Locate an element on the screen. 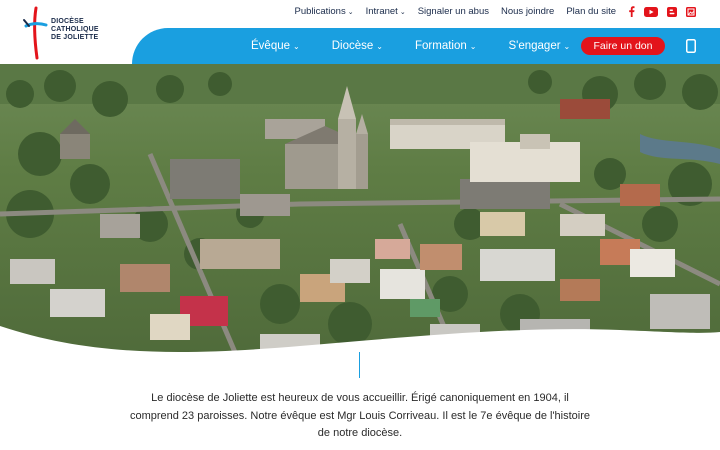 The image size is (720, 450). main-nav-label: Diocèse is located at coordinates (352, 46).